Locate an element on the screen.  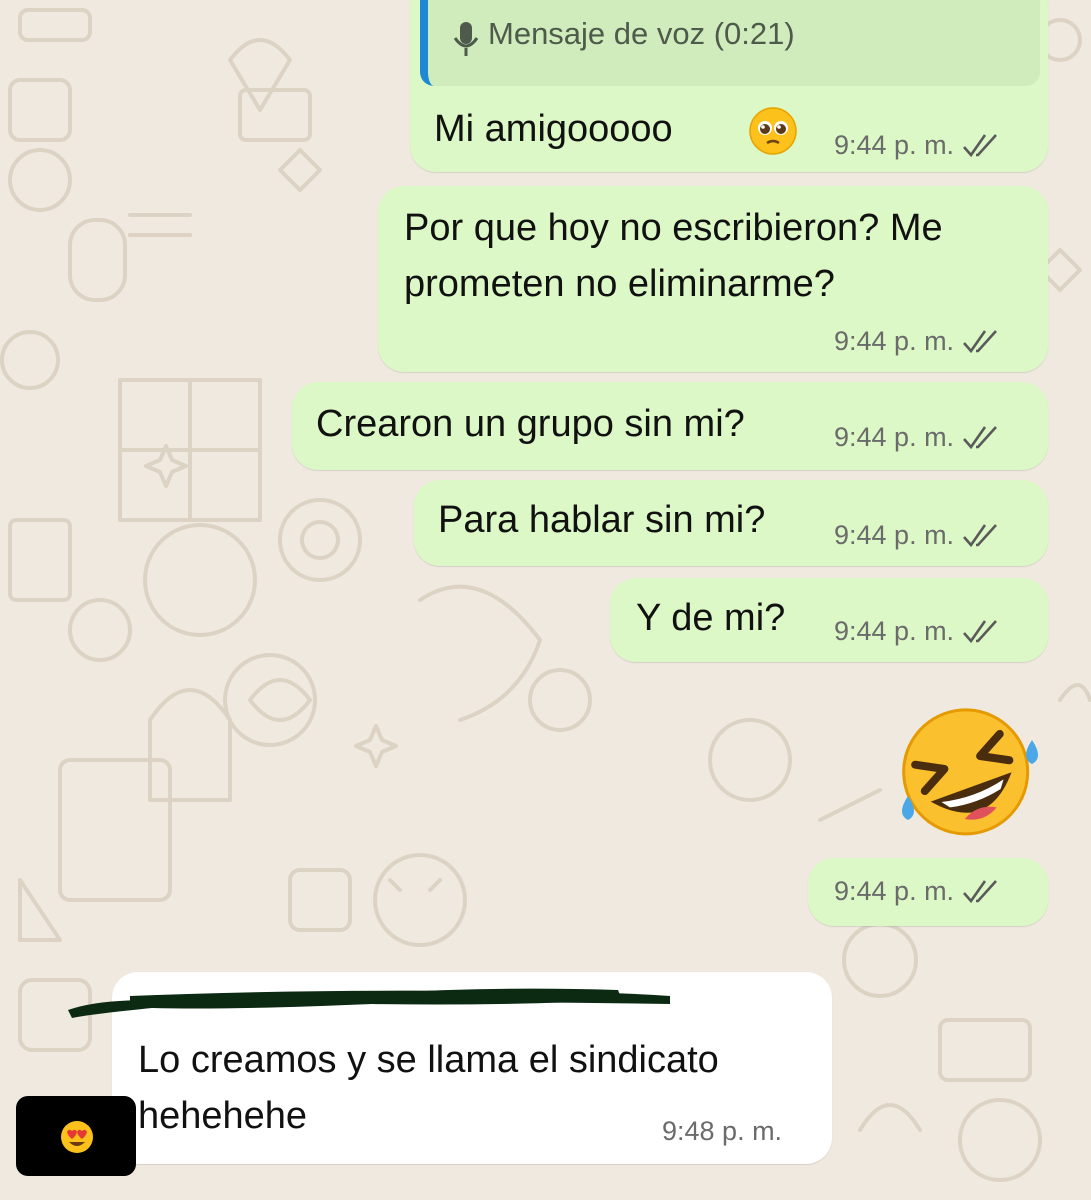
message-time: 9:48 p. m. is located at coordinates (722, 1131).